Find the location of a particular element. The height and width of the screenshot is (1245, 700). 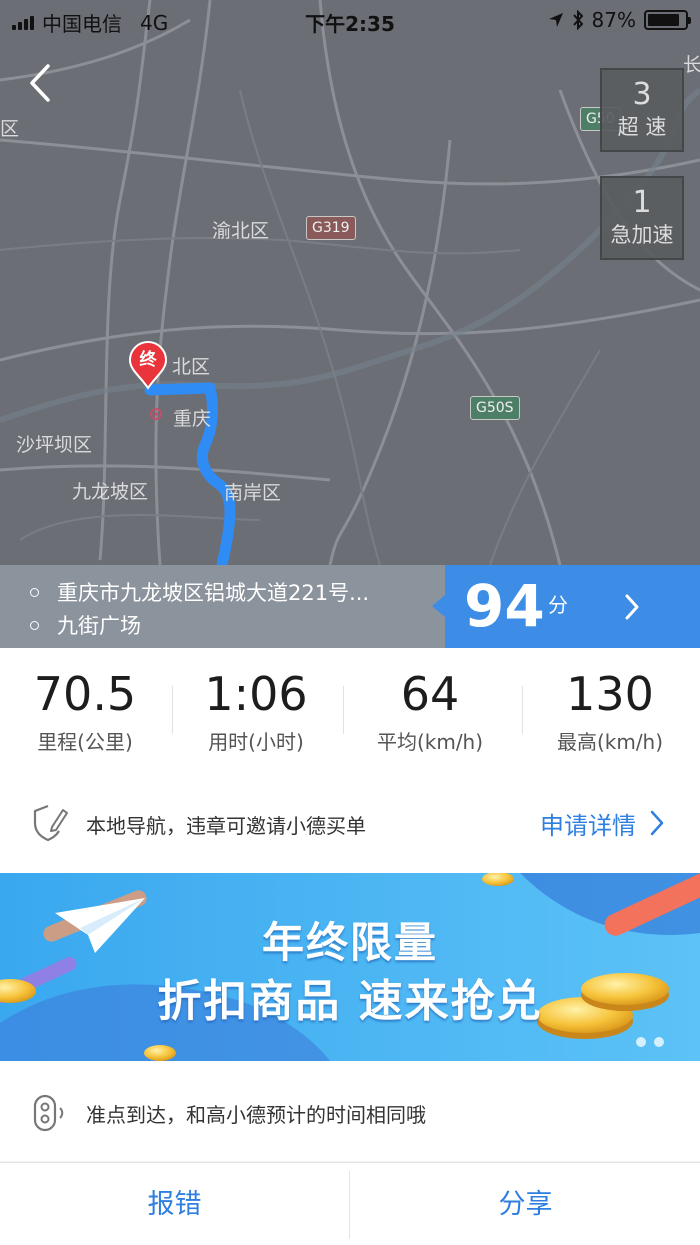

shield-pen-icon is located at coordinates (50, 823).